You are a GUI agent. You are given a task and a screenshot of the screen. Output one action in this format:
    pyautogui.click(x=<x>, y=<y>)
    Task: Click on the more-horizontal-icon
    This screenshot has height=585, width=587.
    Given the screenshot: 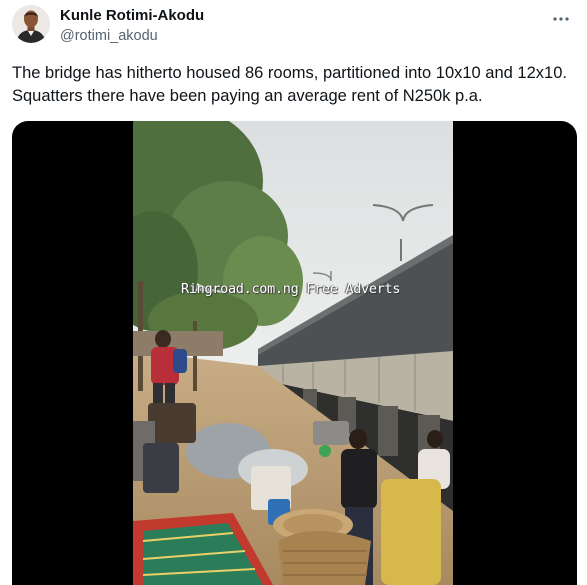 What is the action you would take?
    pyautogui.click(x=561, y=19)
    